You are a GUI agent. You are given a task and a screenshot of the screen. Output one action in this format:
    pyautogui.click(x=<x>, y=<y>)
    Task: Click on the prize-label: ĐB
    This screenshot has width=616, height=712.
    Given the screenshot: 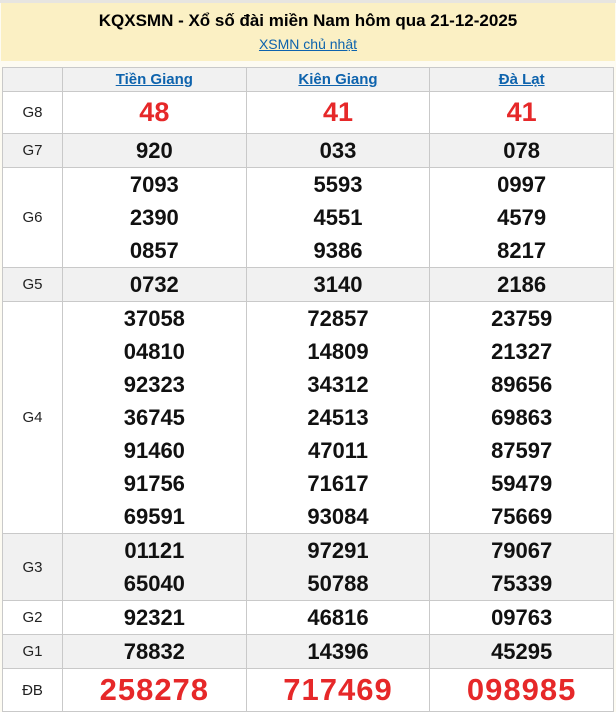 What is the action you would take?
    pyautogui.click(x=32, y=690)
    